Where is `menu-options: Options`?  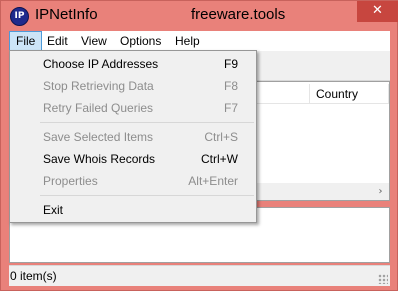
menu-options: Options is located at coordinates (140, 41).